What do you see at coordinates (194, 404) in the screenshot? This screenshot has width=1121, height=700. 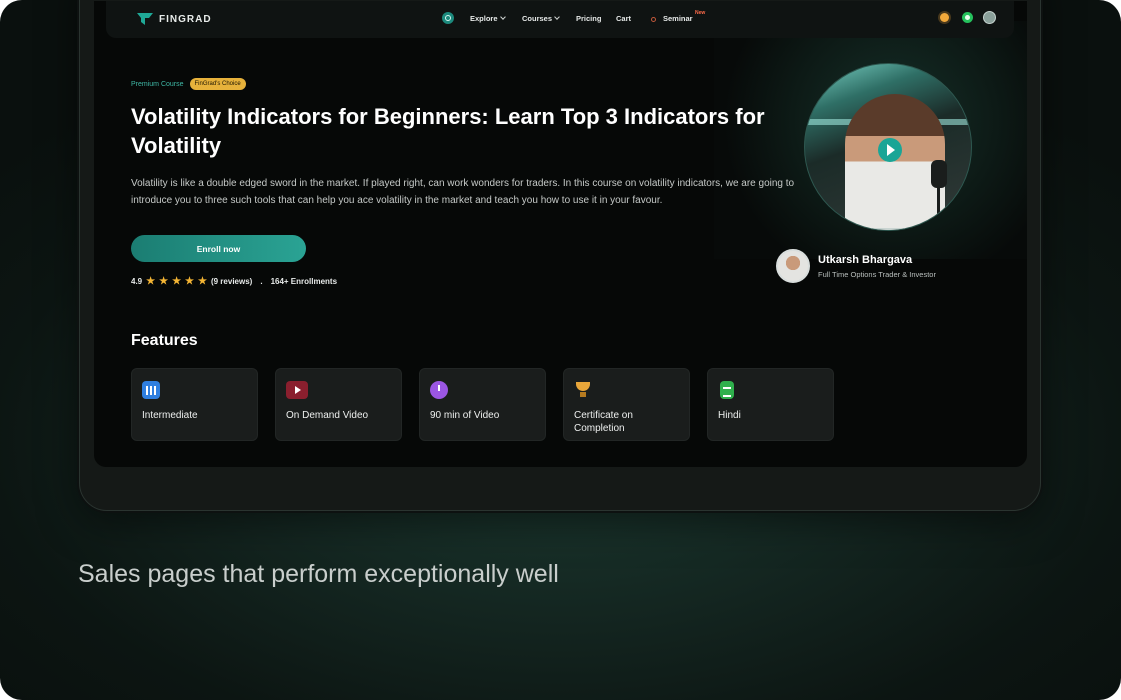 I see `feature-card-level: Intermediate` at bounding box center [194, 404].